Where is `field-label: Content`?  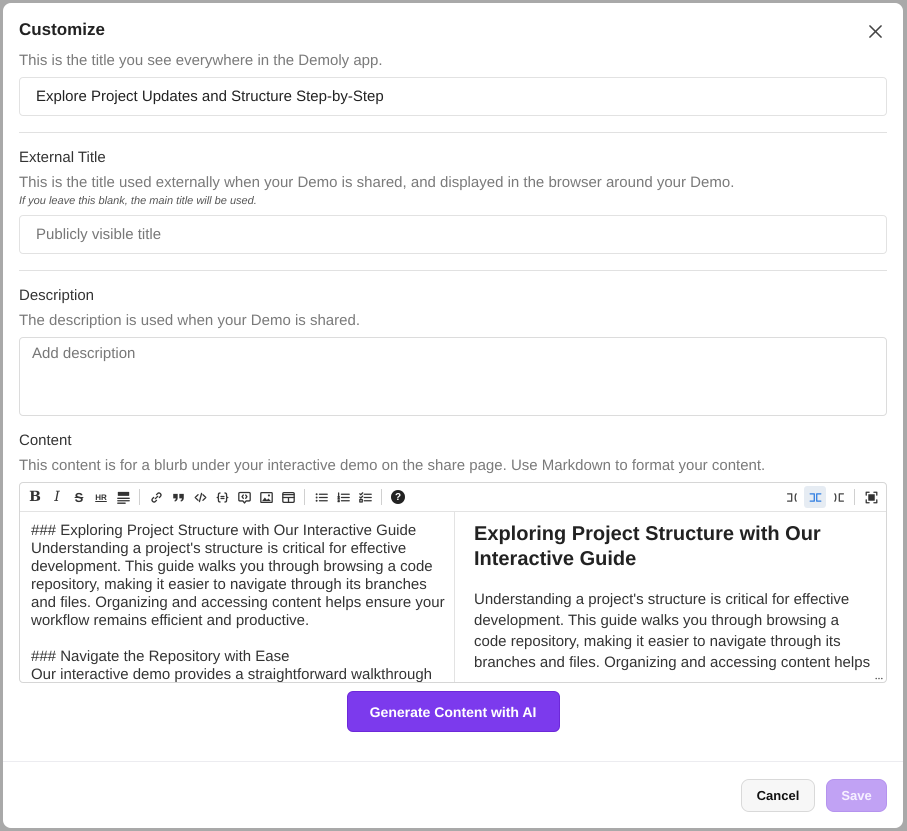 field-label: Content is located at coordinates (46, 441).